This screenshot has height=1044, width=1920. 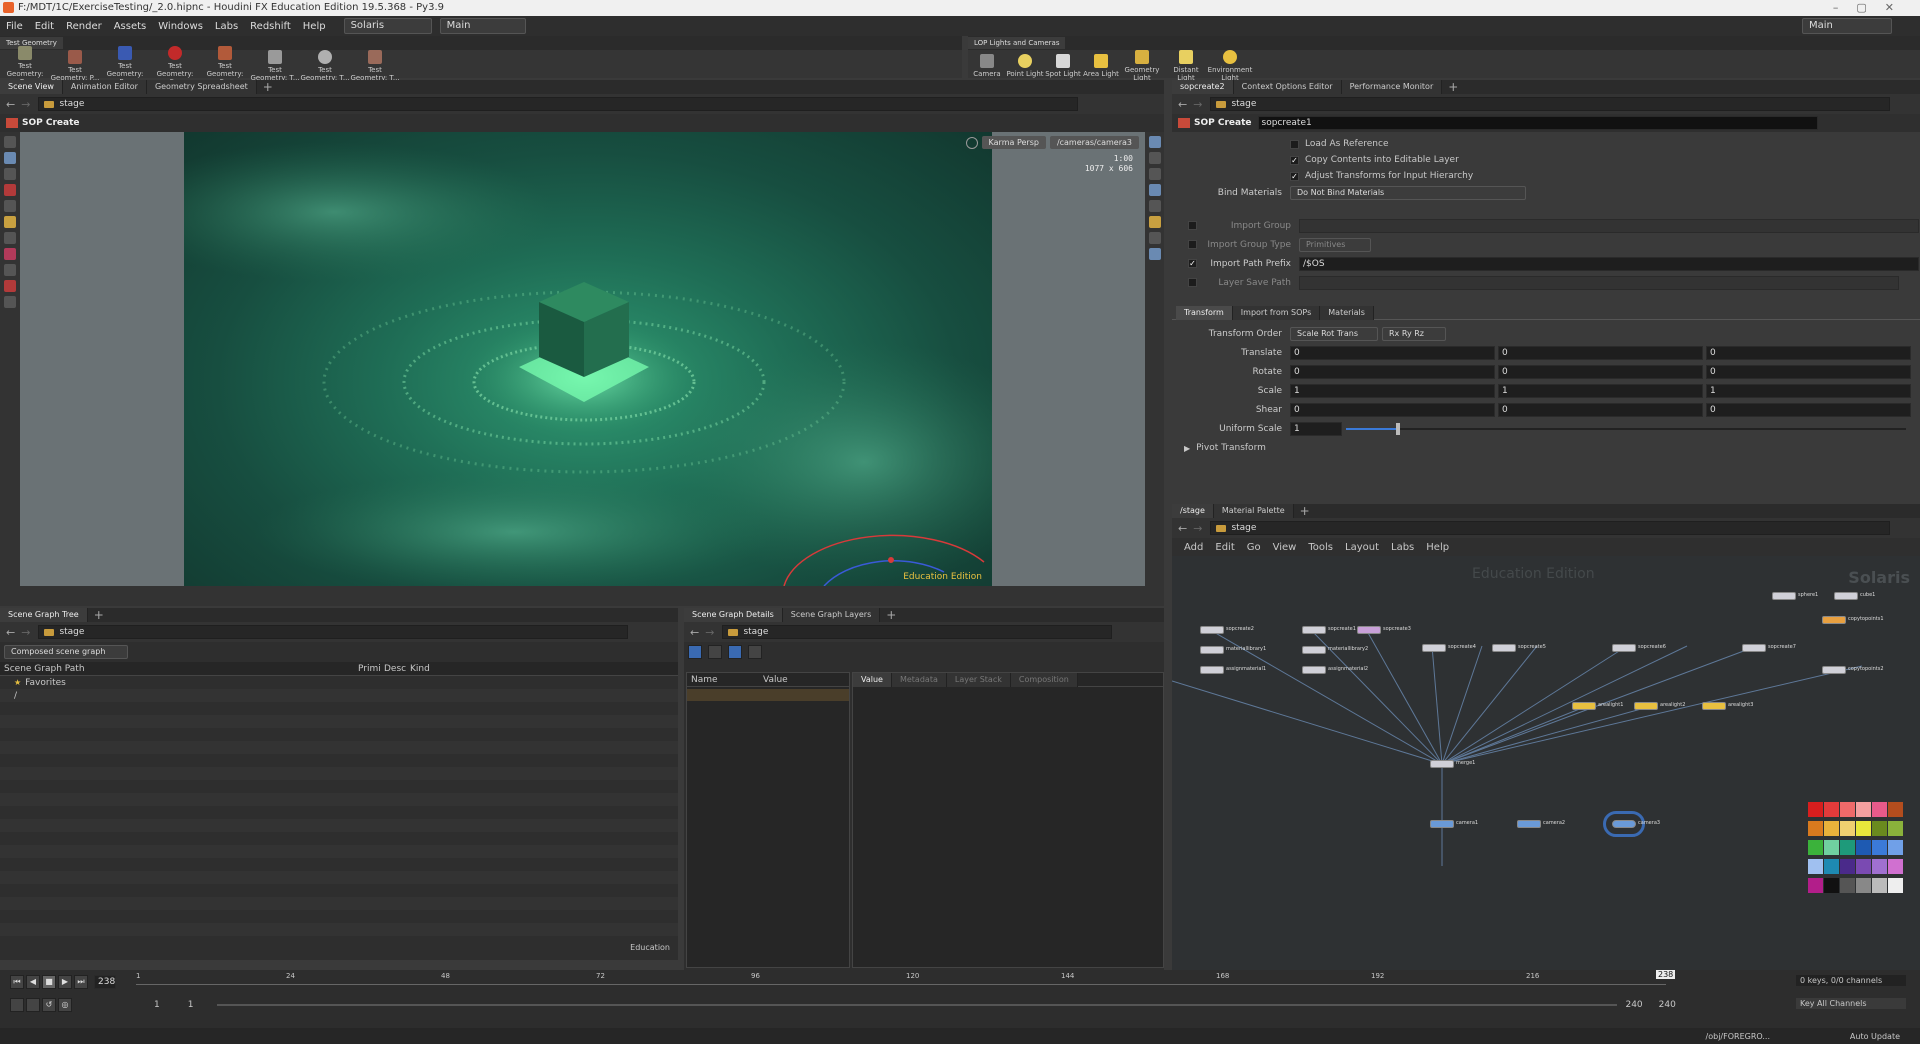 What do you see at coordinates (1017, 43) in the screenshot?
I see `shelf-tab-lights-cameras: LOP Lights and Cameras` at bounding box center [1017, 43].